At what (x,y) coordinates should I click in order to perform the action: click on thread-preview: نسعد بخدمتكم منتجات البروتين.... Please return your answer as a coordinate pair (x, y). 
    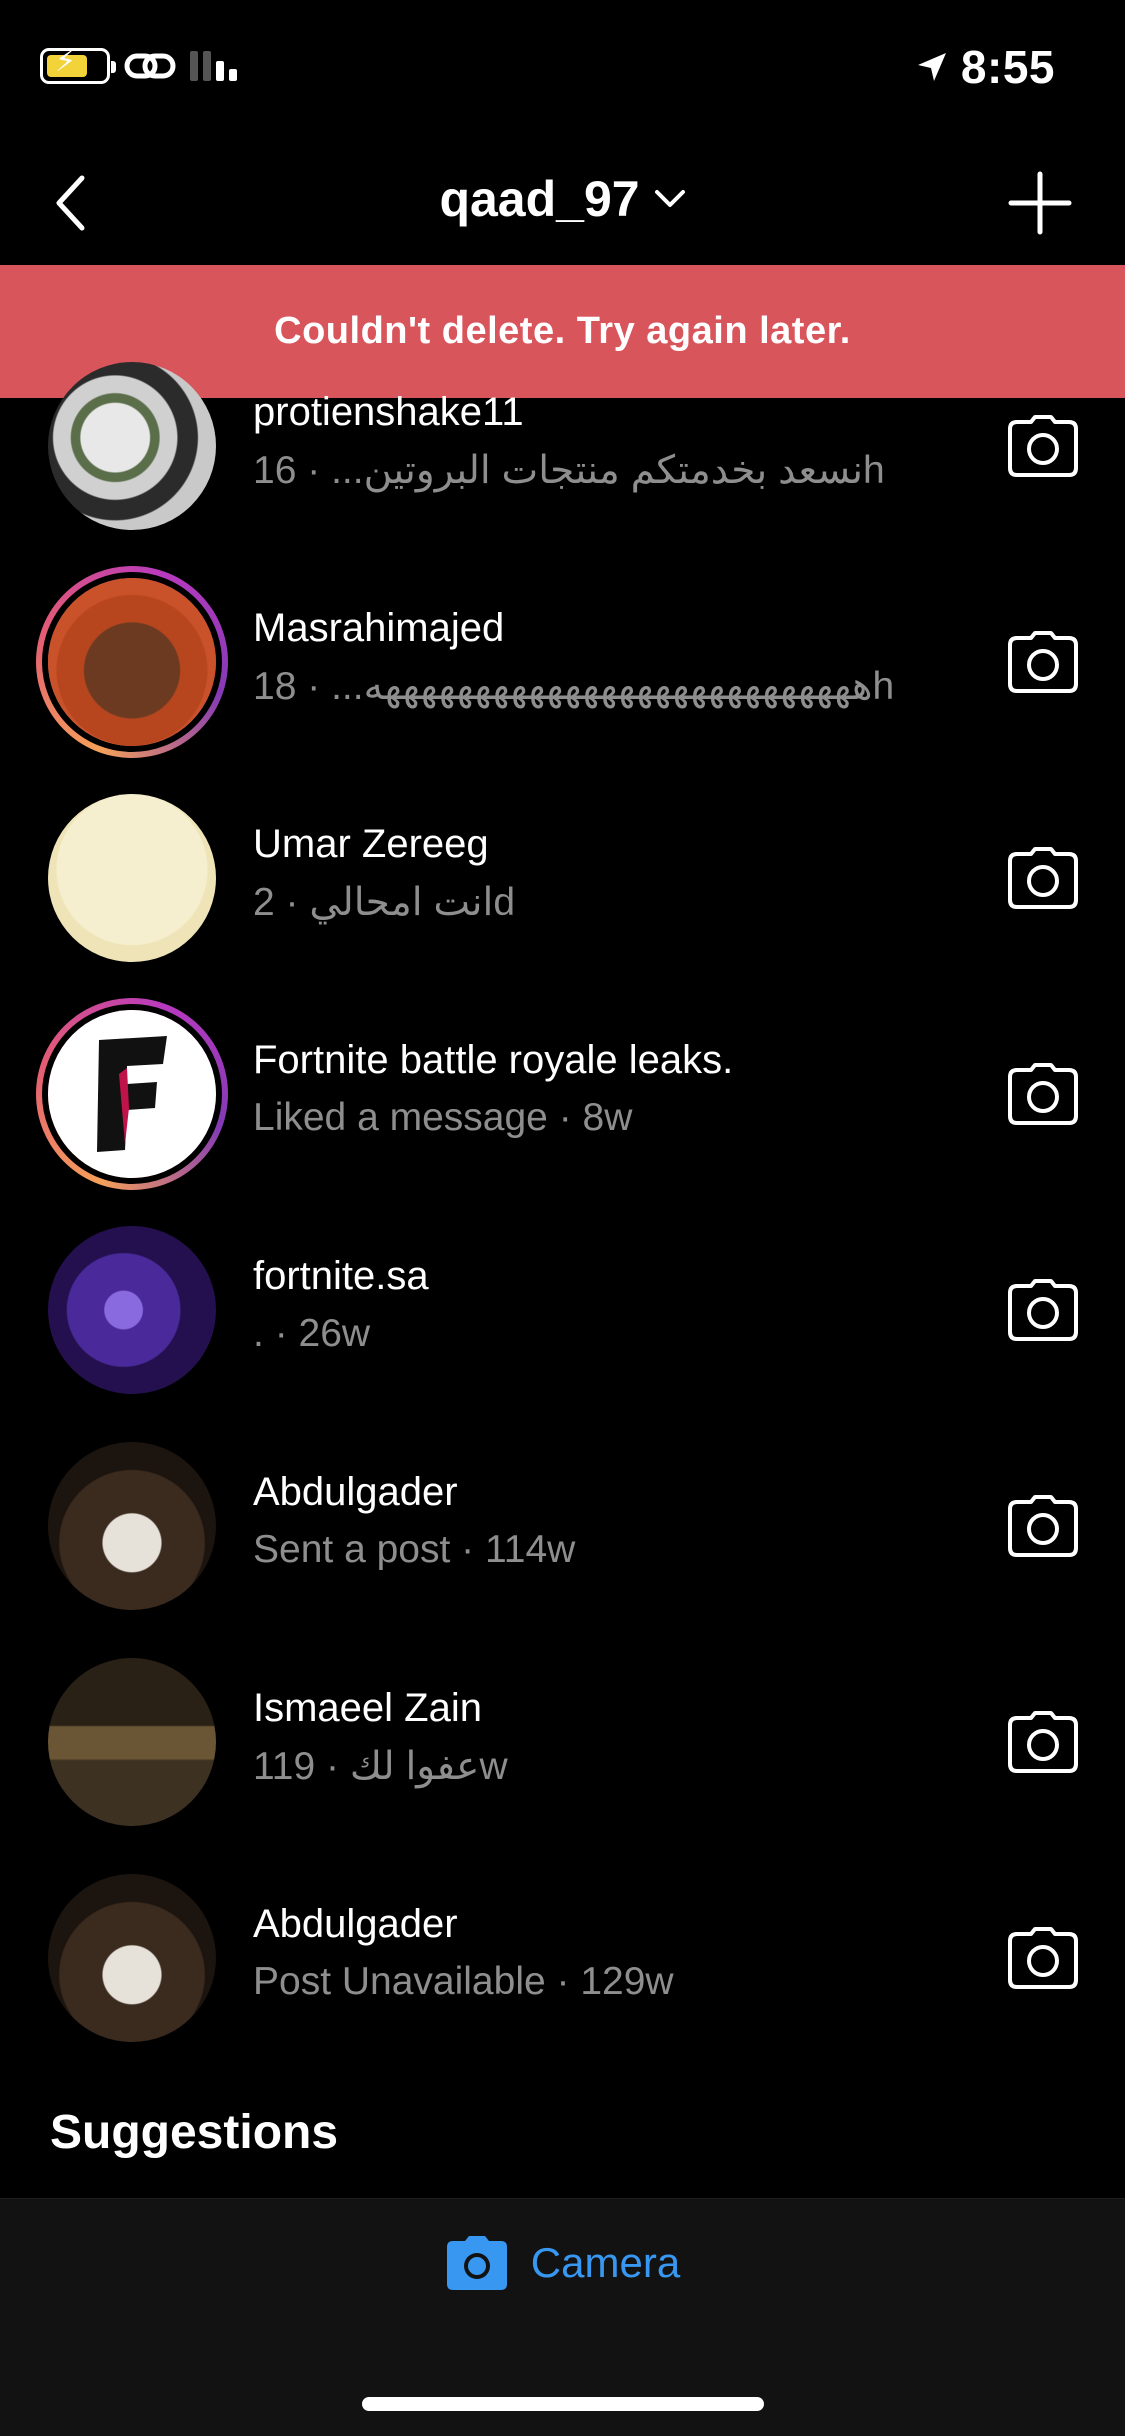
    Looking at the image, I should click on (597, 470).